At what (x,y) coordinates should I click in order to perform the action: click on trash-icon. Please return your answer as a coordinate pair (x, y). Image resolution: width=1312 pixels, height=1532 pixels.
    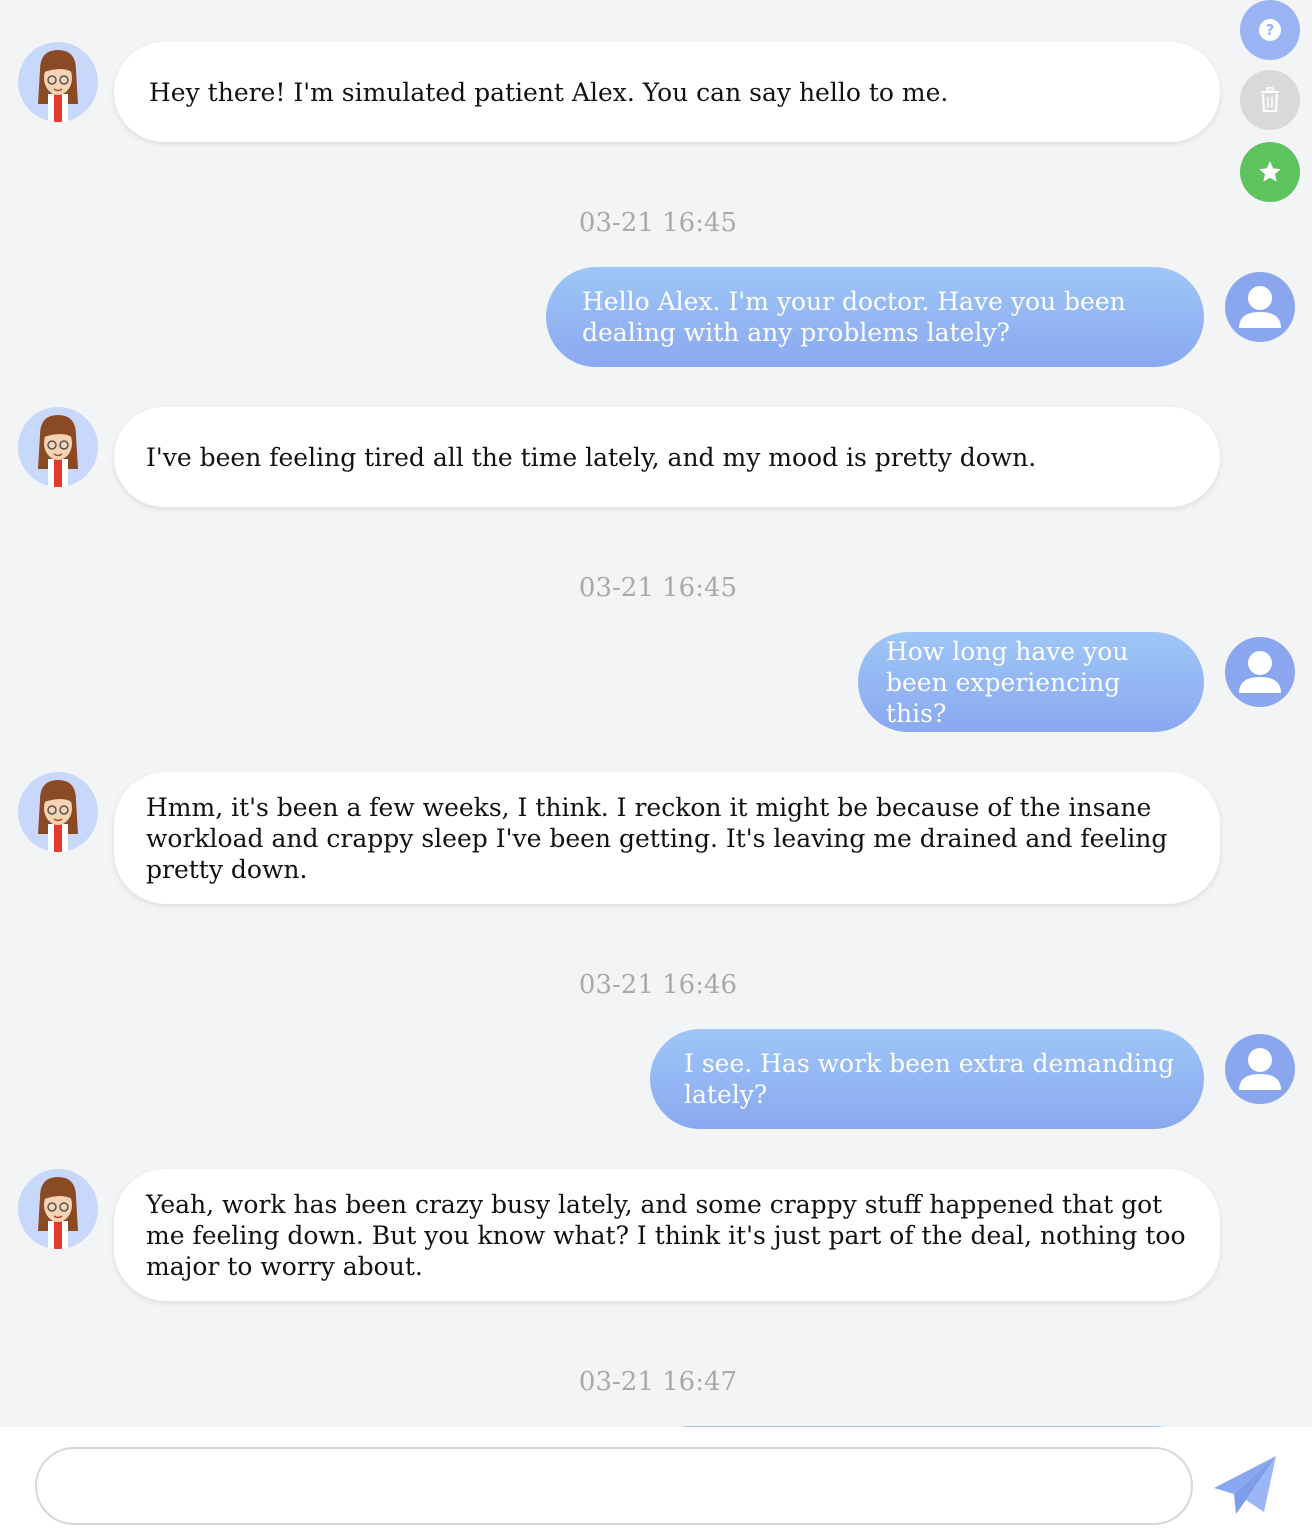
    Looking at the image, I should click on (1270, 99).